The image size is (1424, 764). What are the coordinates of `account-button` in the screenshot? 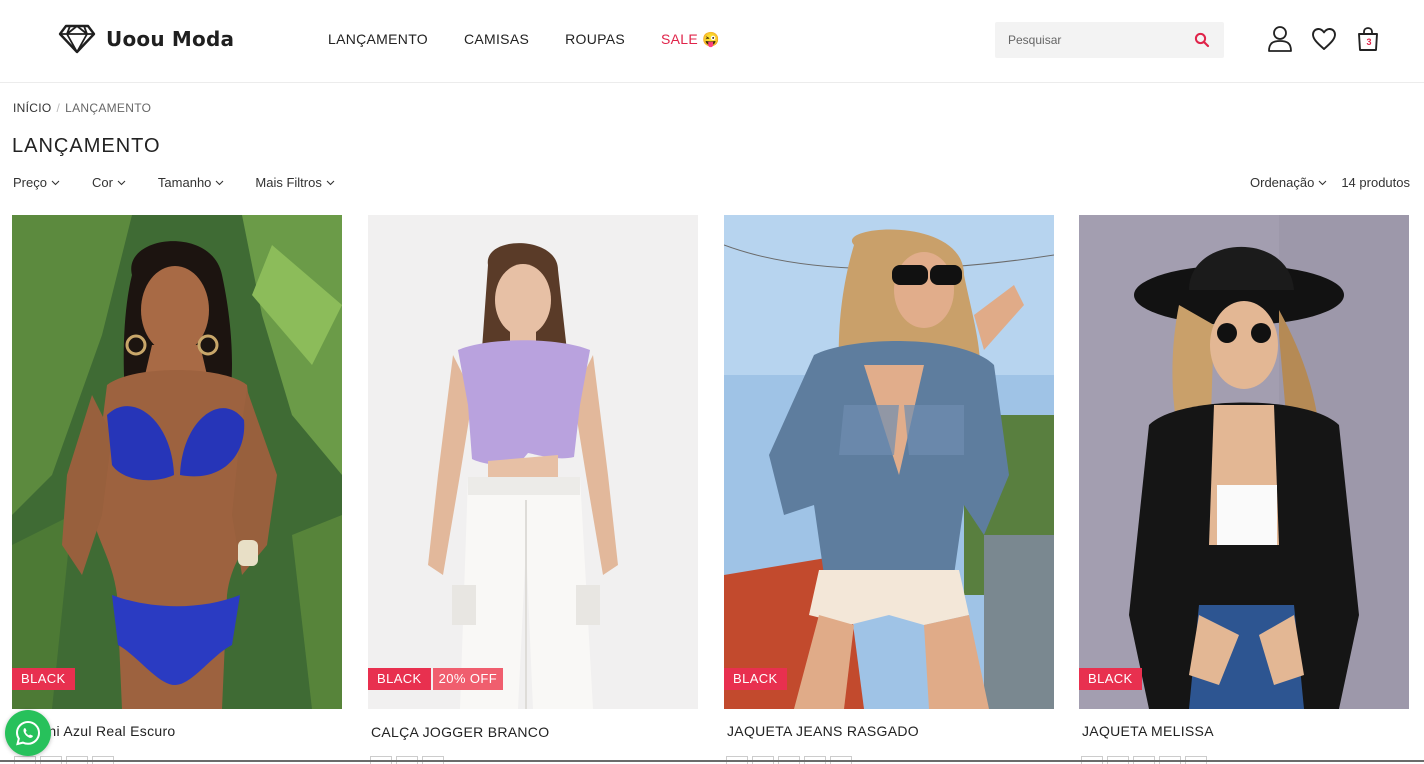 It's located at (1280, 39).